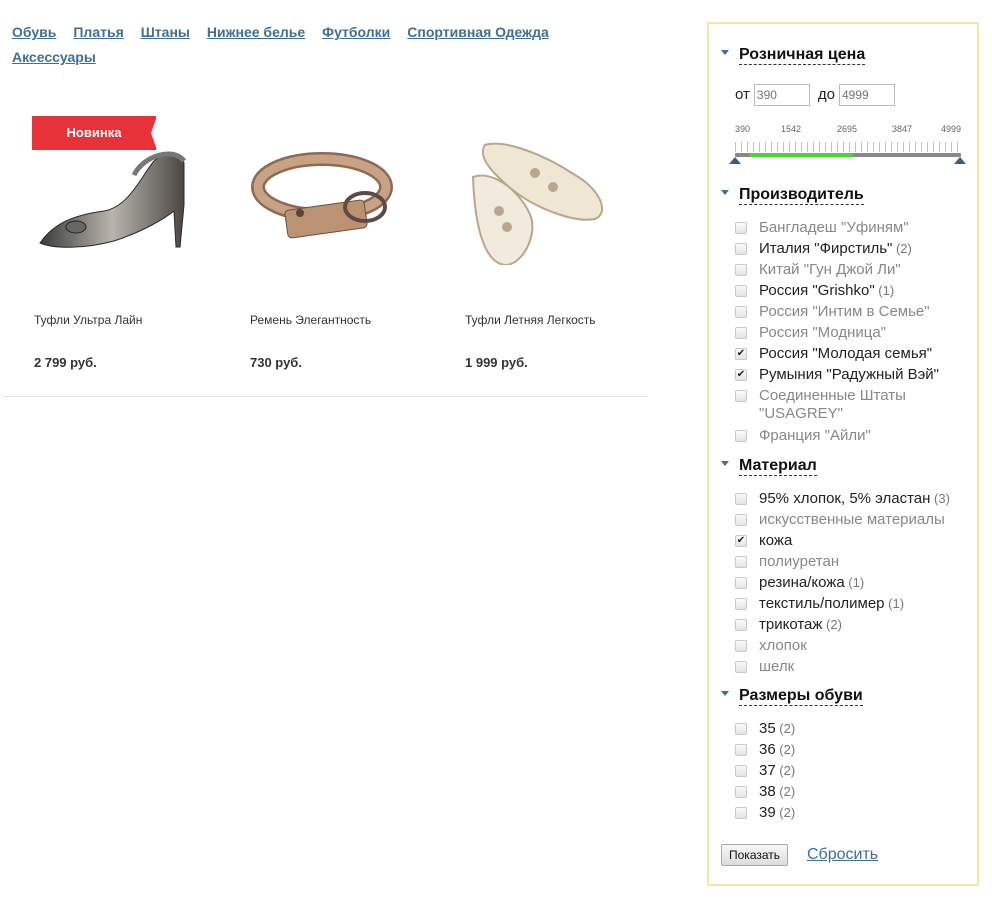 This screenshot has height=899, width=992. Describe the element at coordinates (310, 320) in the screenshot. I see `product-title: Ремень Элегантность` at that location.